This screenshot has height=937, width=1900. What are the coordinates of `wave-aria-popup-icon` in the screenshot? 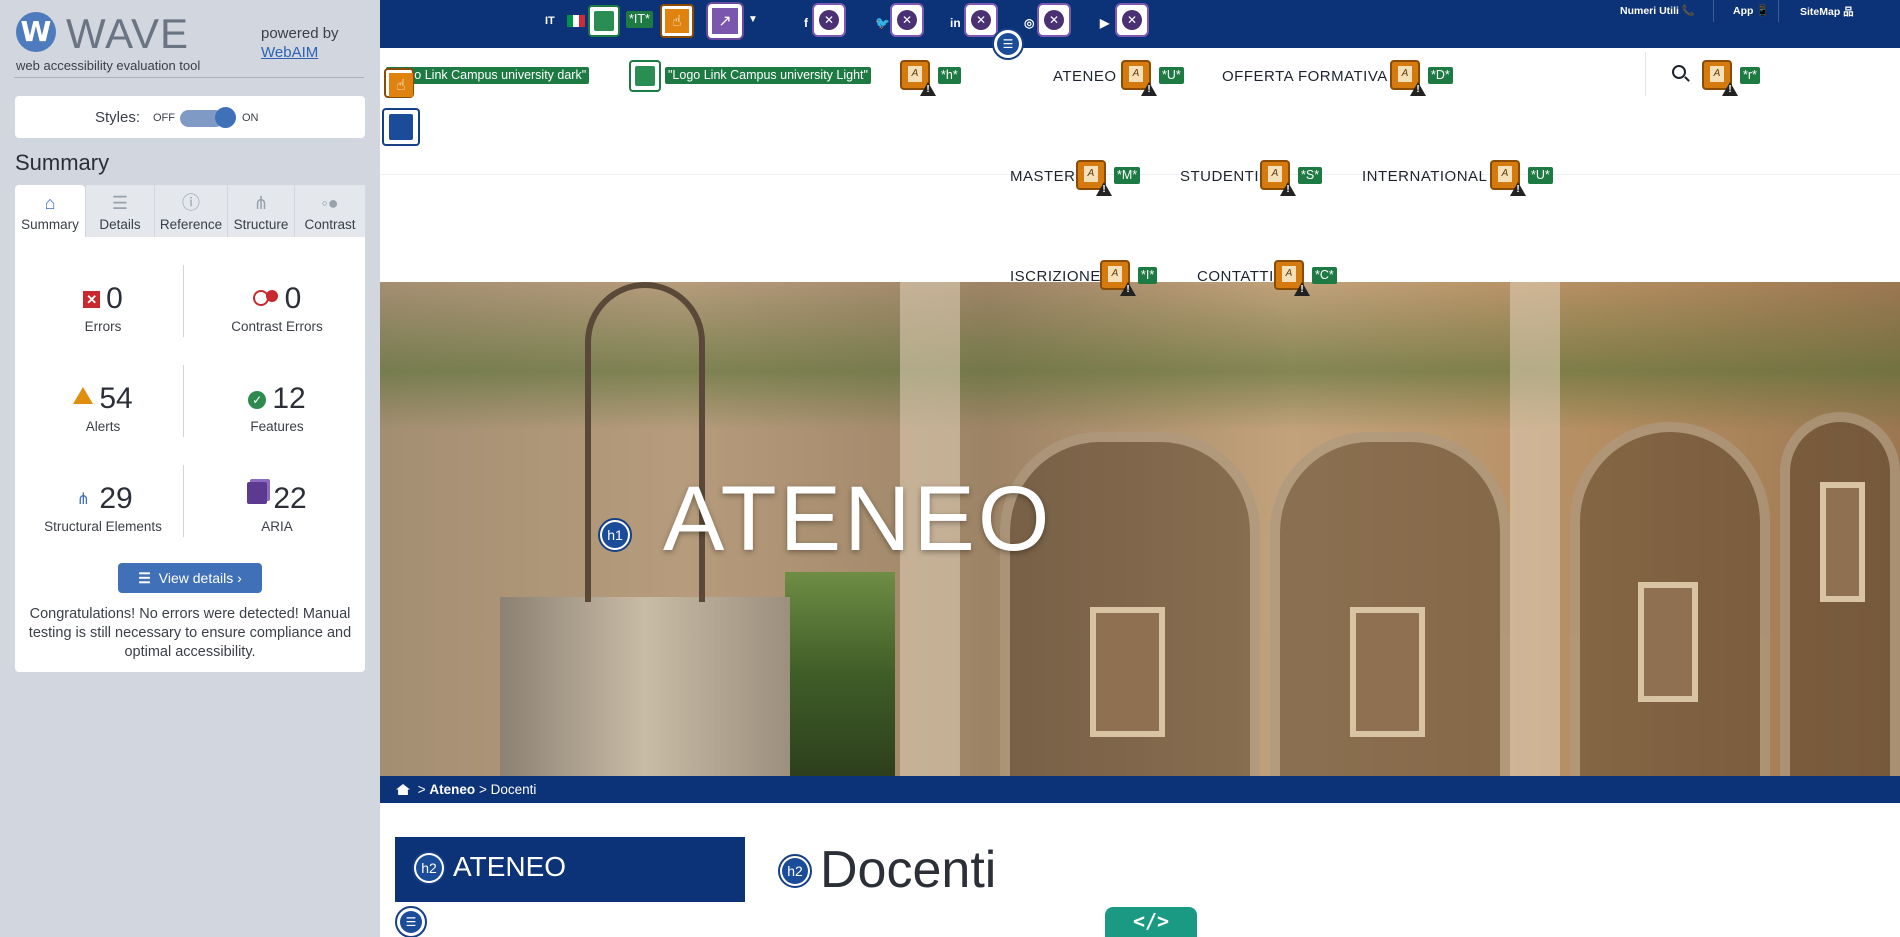 It's located at (725, 21).